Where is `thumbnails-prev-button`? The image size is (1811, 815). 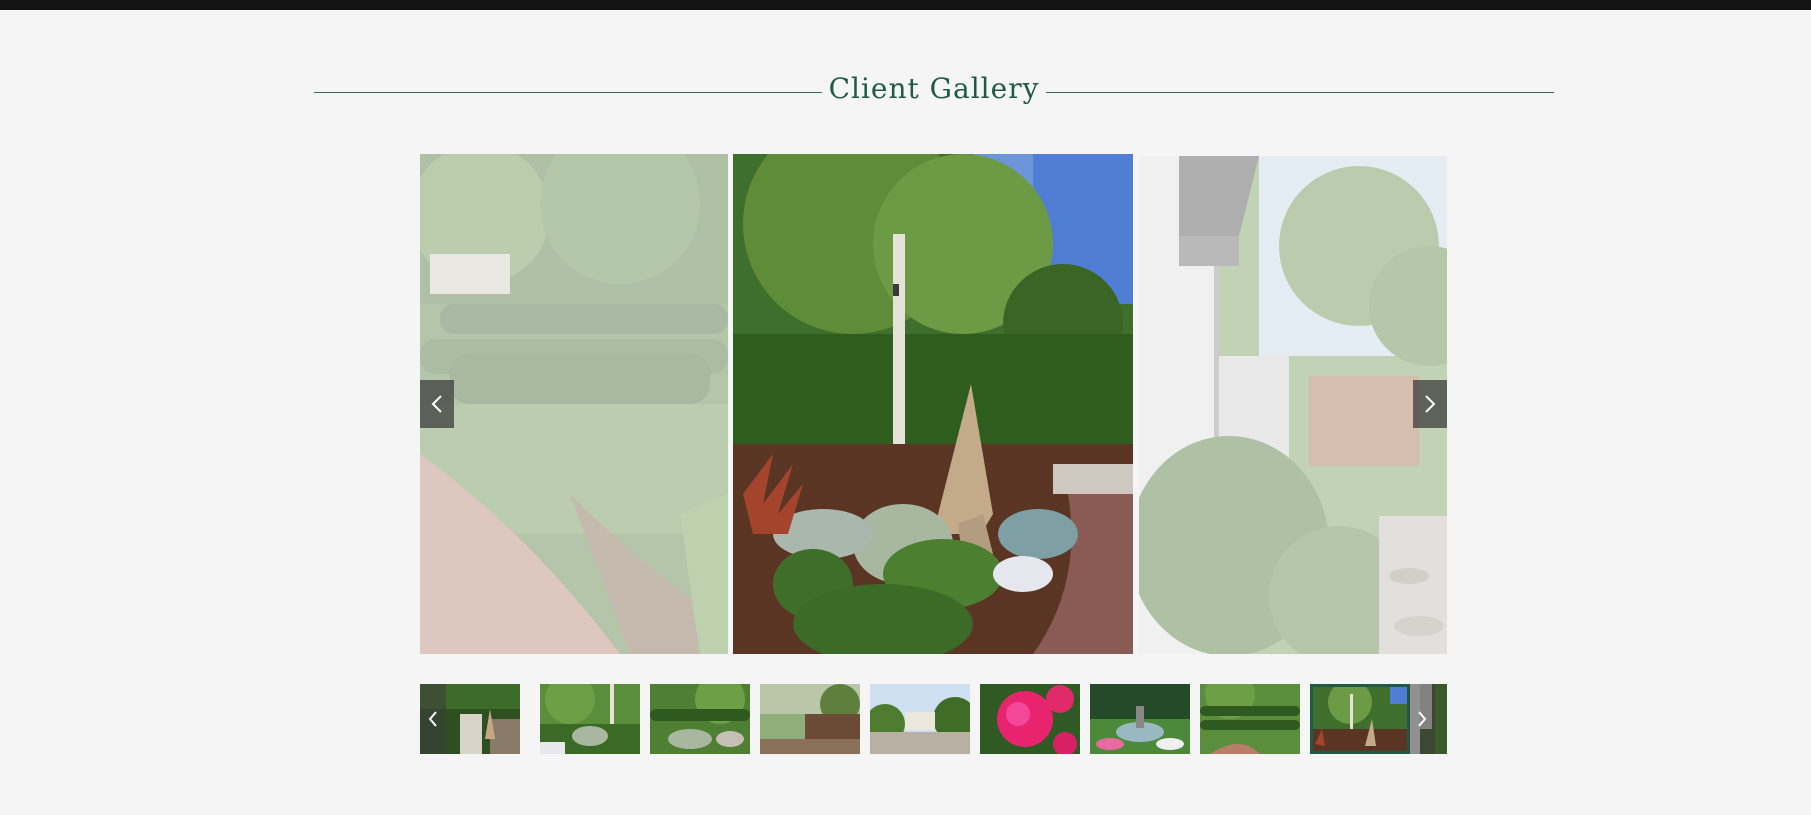
thumbnails-prev-button is located at coordinates (433, 719).